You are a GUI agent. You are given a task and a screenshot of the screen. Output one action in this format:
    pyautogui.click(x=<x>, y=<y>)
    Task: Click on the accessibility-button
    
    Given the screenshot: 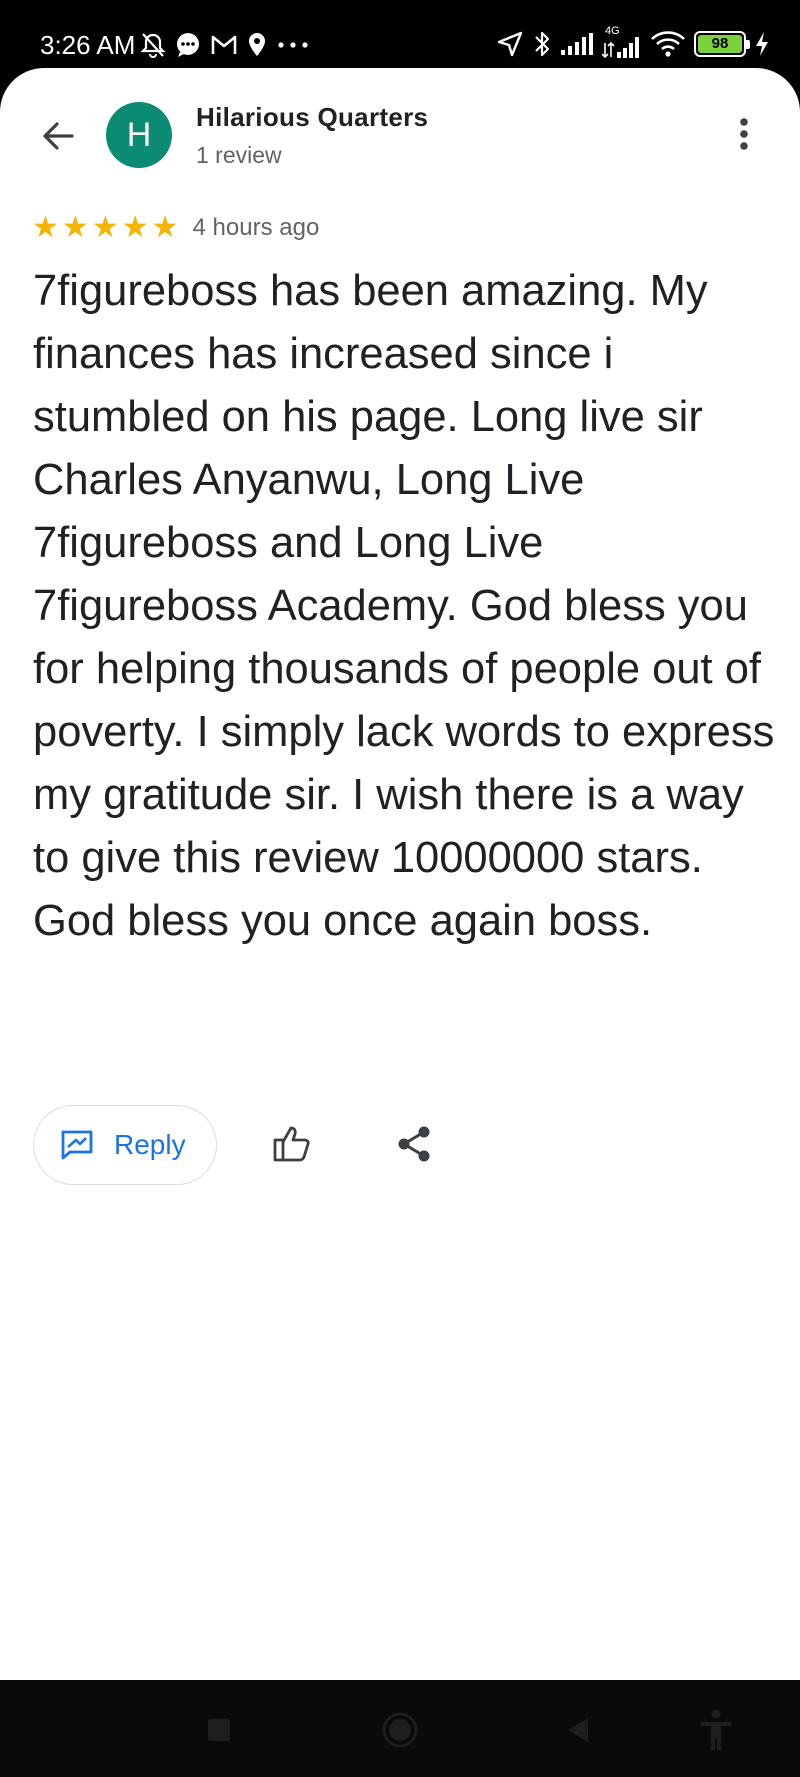 What is the action you would take?
    pyautogui.click(x=716, y=1730)
    